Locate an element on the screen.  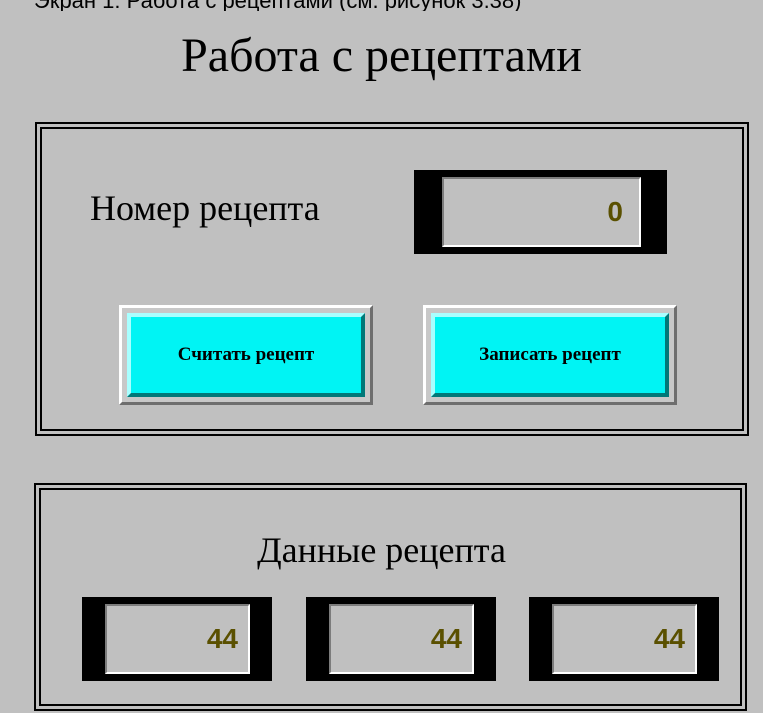
recipe-data-display-2: 44 is located at coordinates (401, 639).